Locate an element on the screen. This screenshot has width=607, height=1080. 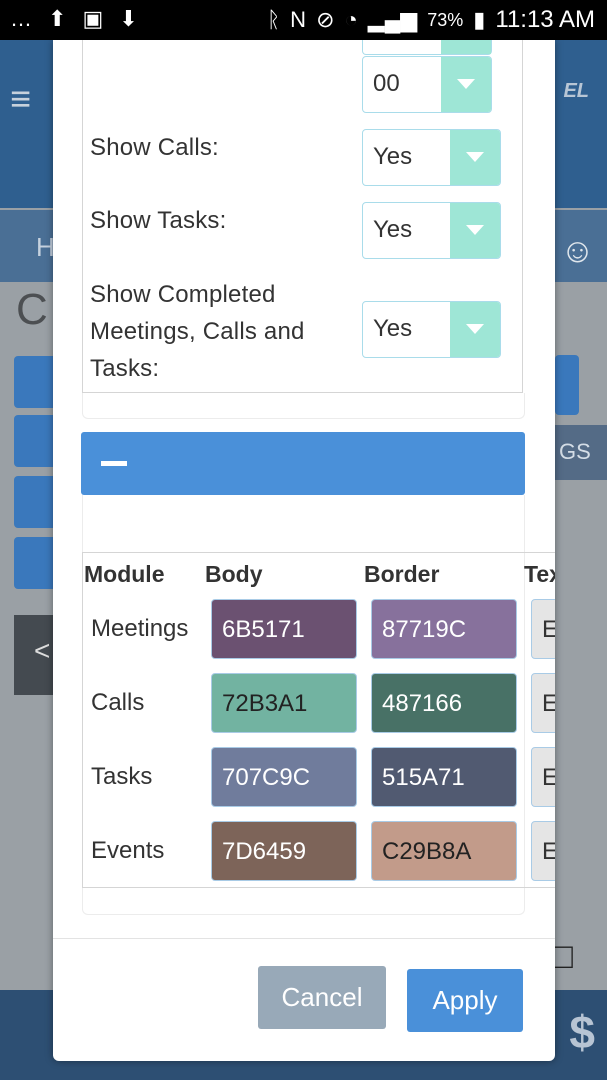
cancel-button: Cancel is located at coordinates (322, 997).